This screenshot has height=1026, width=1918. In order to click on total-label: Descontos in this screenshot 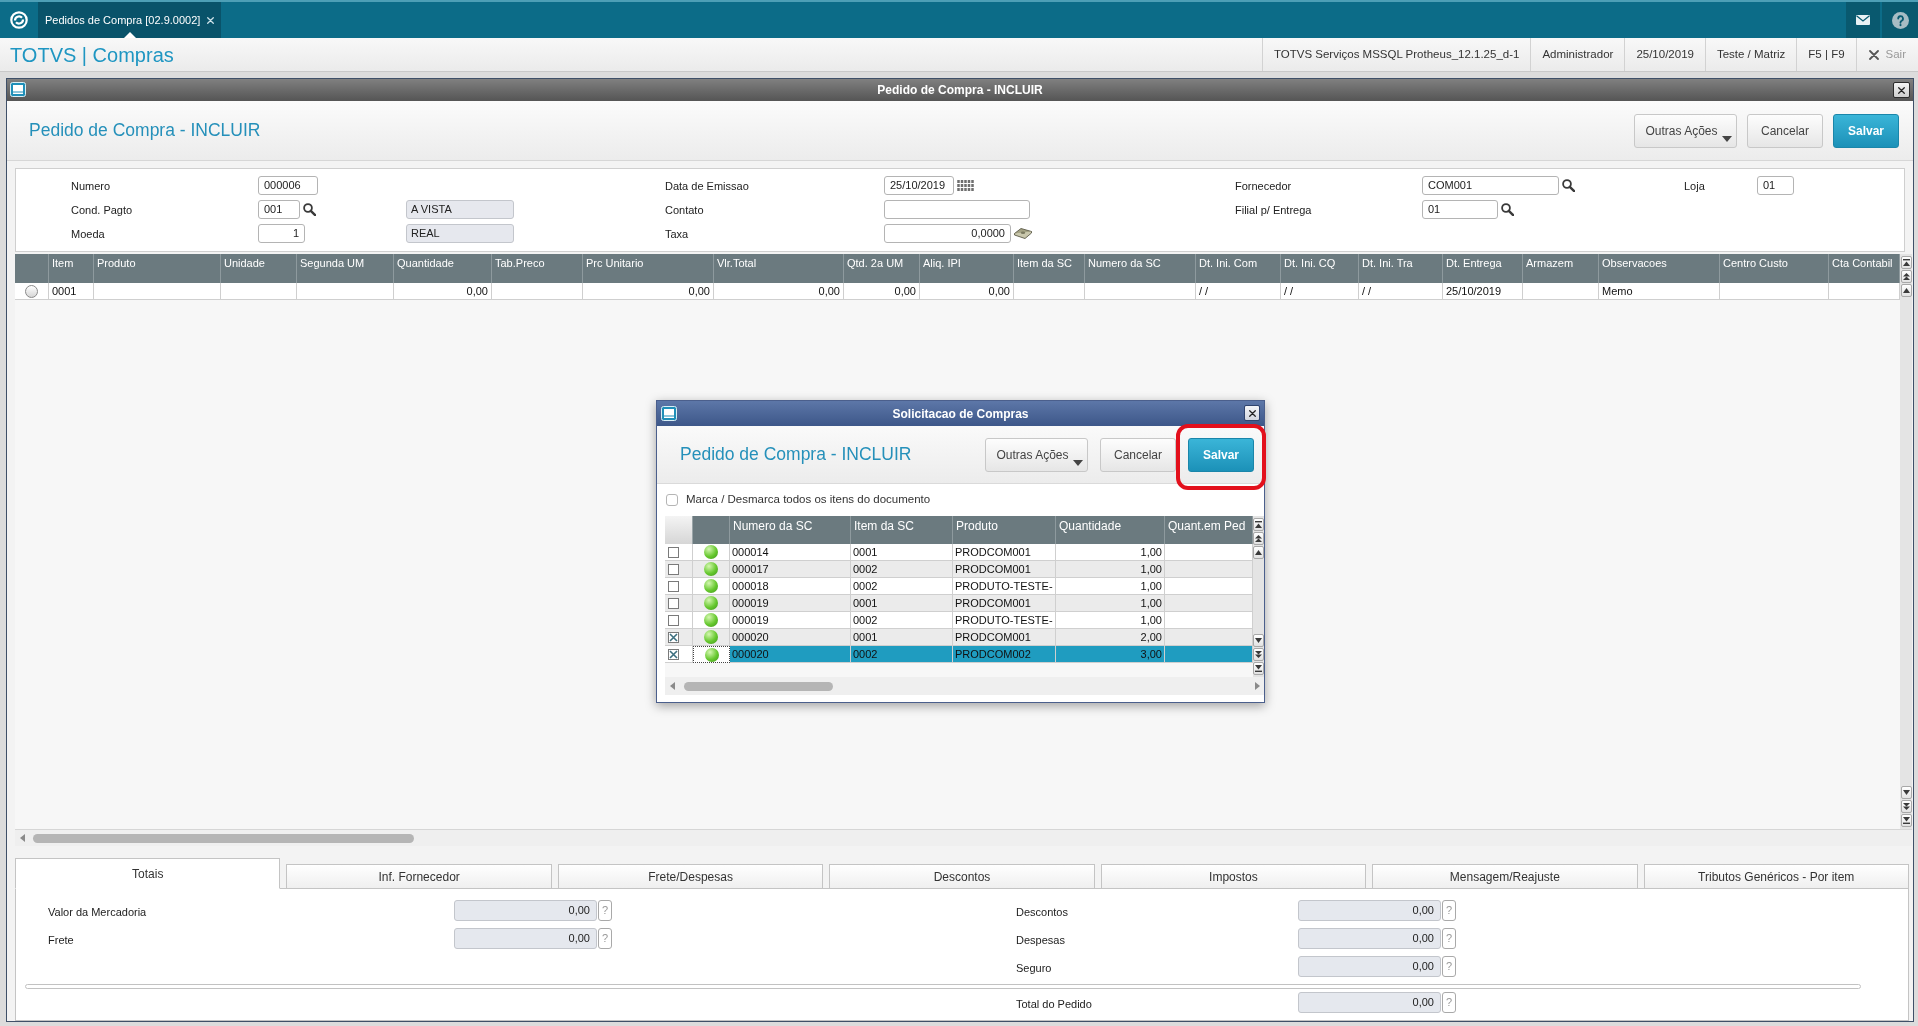, I will do `click(1042, 911)`.